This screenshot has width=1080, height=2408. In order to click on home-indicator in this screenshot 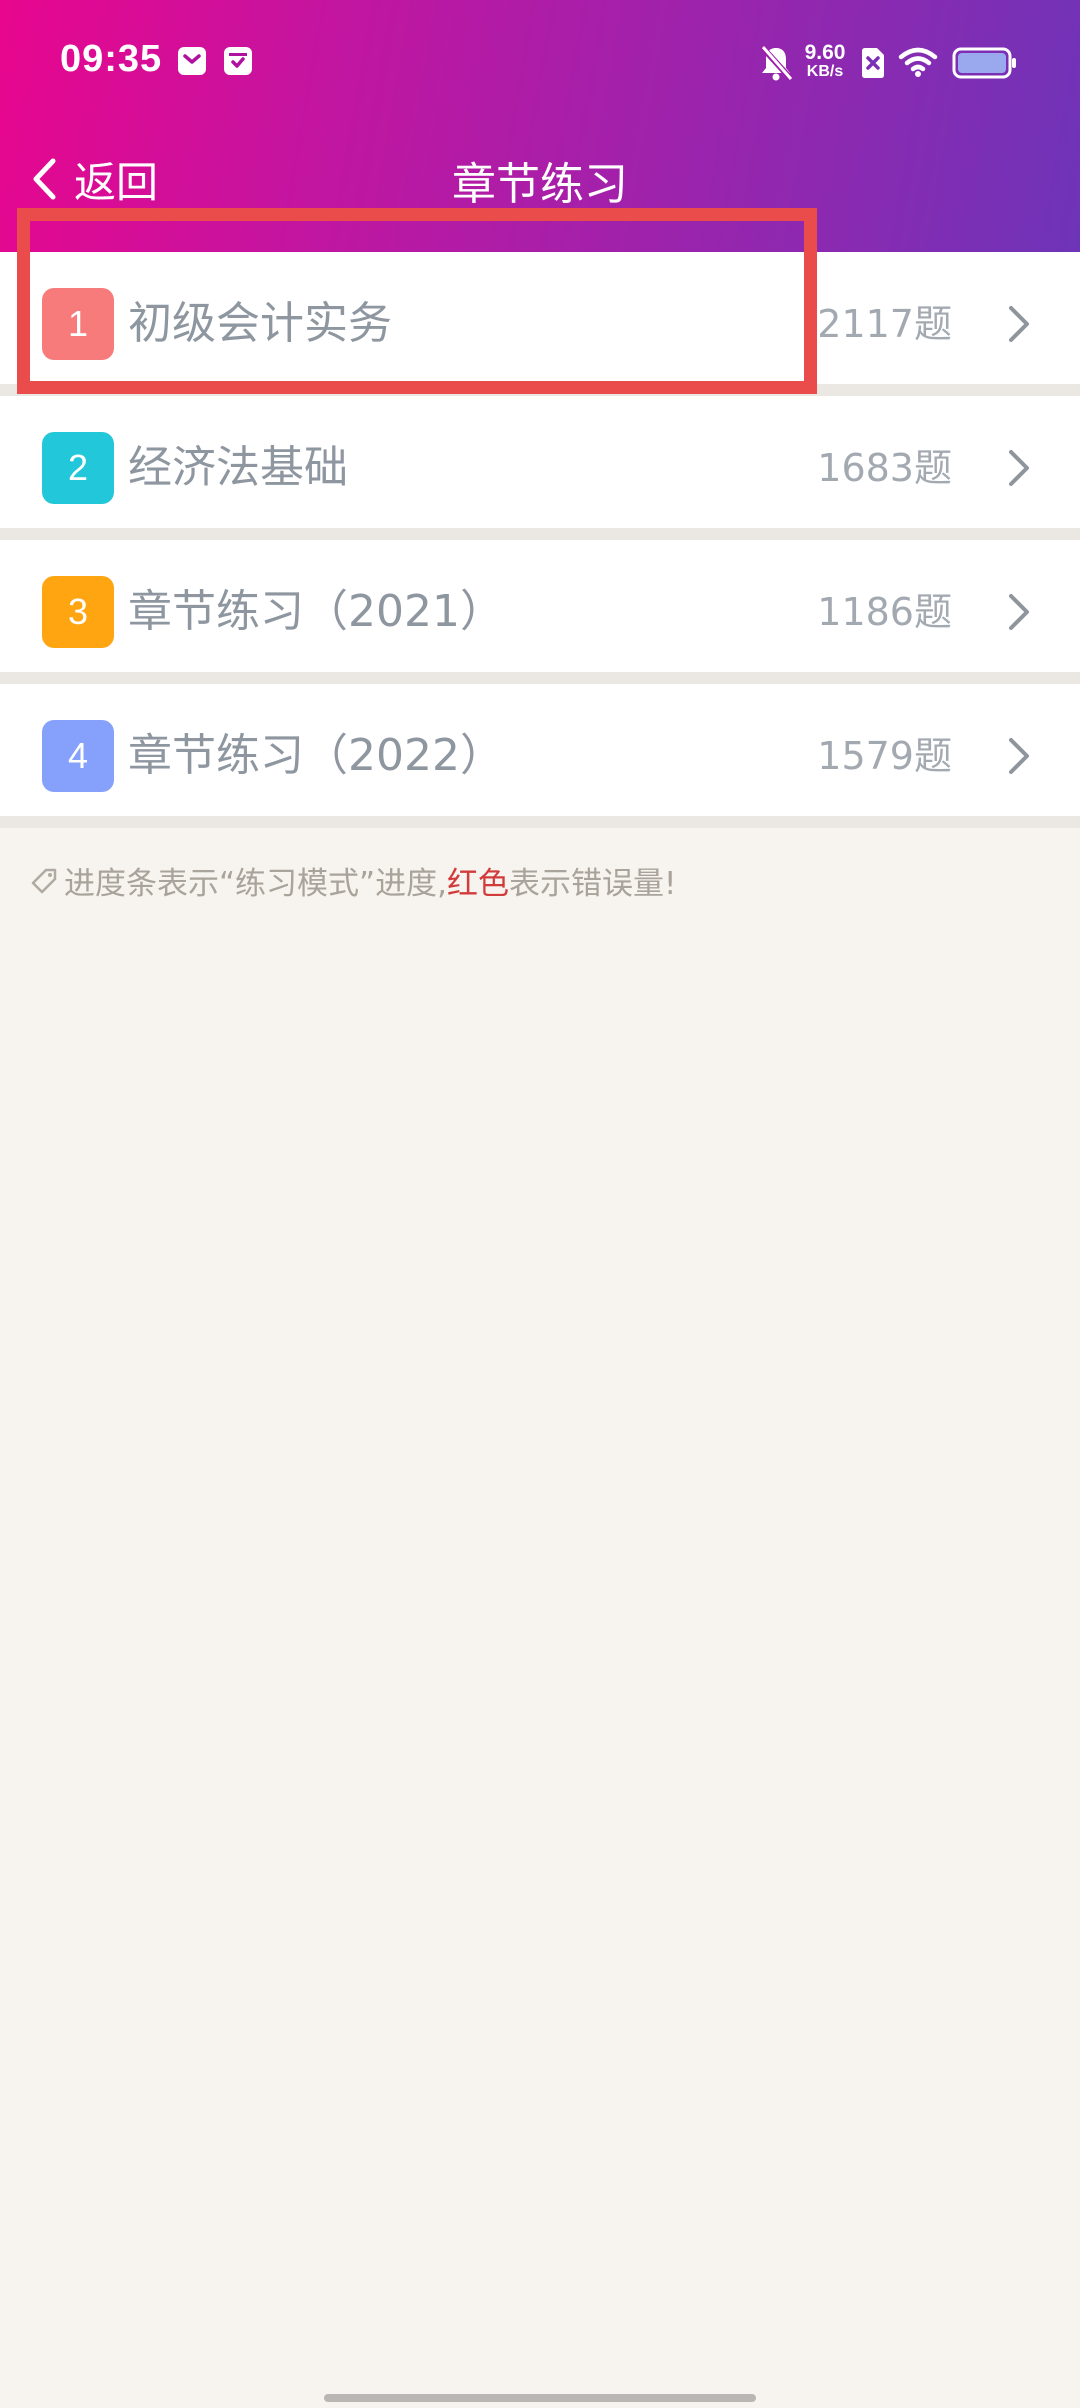, I will do `click(540, 2398)`.